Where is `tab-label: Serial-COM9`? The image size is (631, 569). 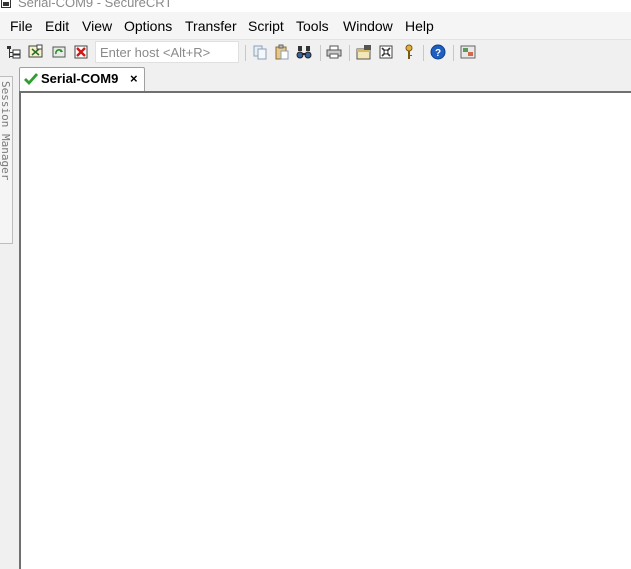
tab-label: Serial-COM9 is located at coordinates (80, 78).